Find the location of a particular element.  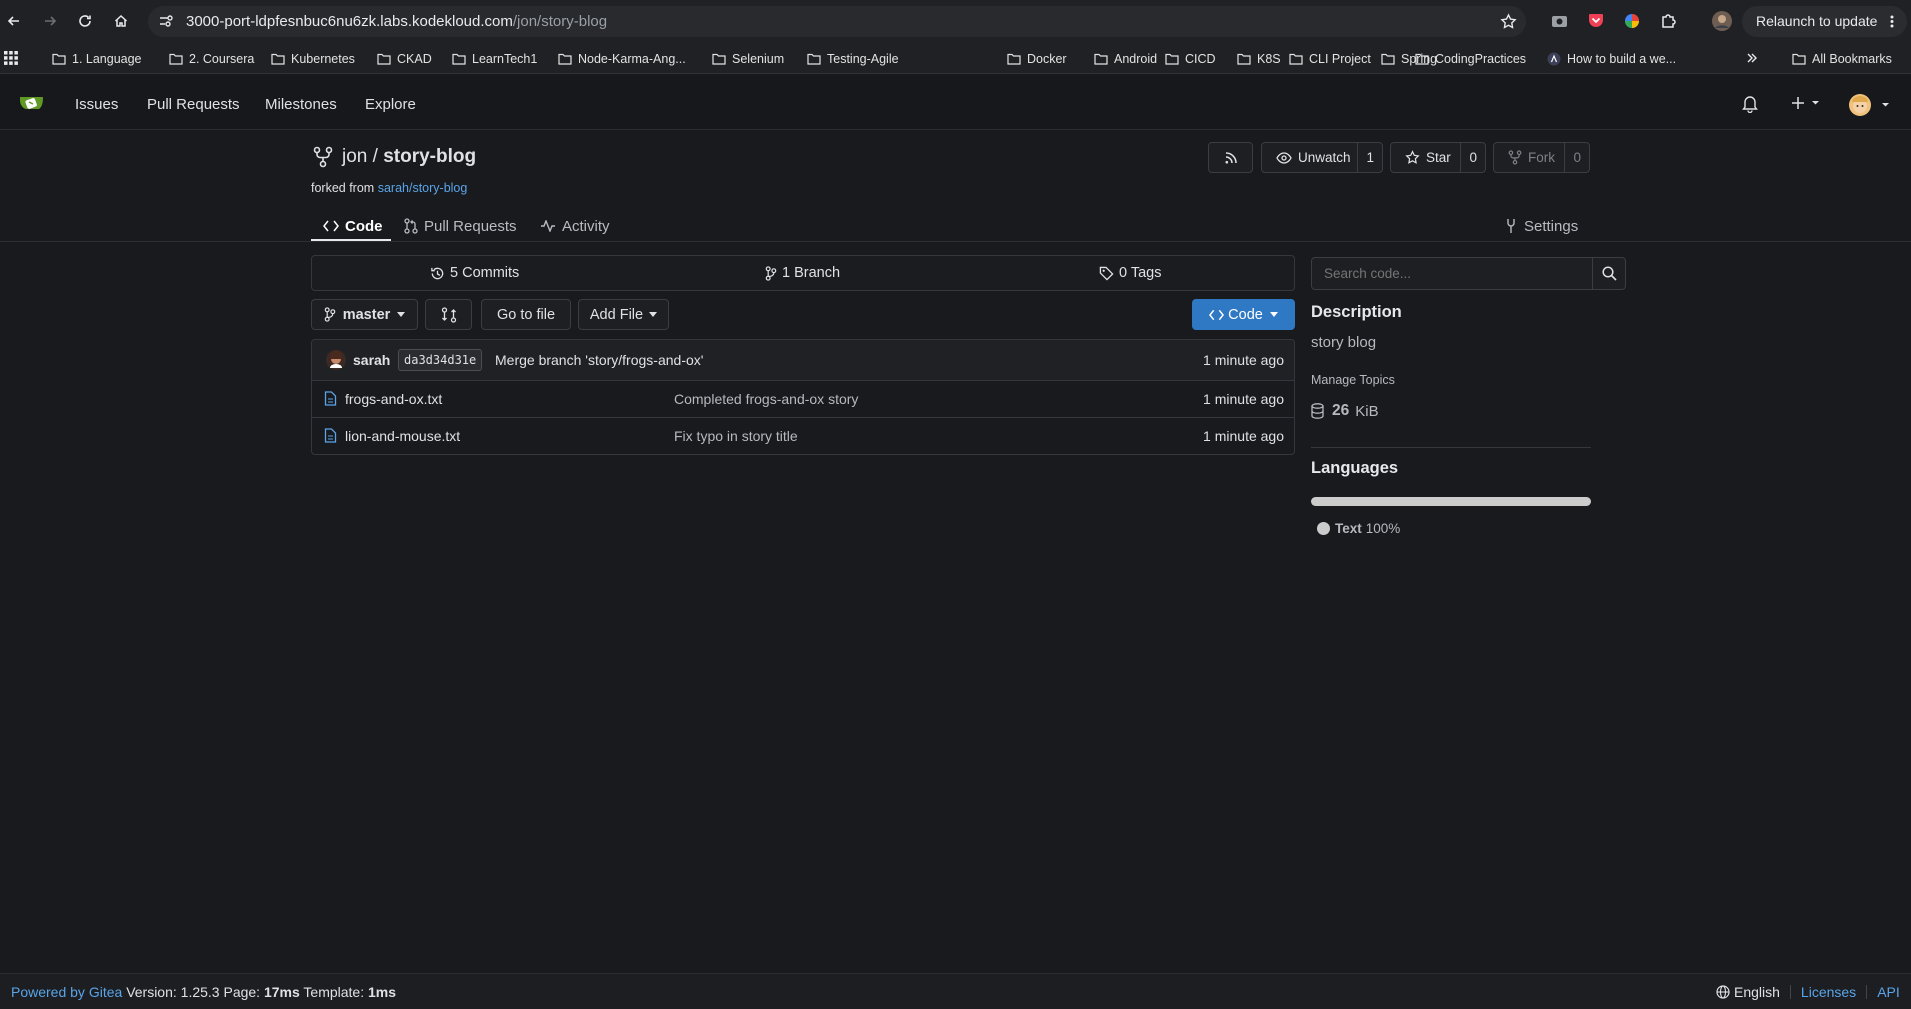

nav-milestones: Milestones is located at coordinates (301, 104).